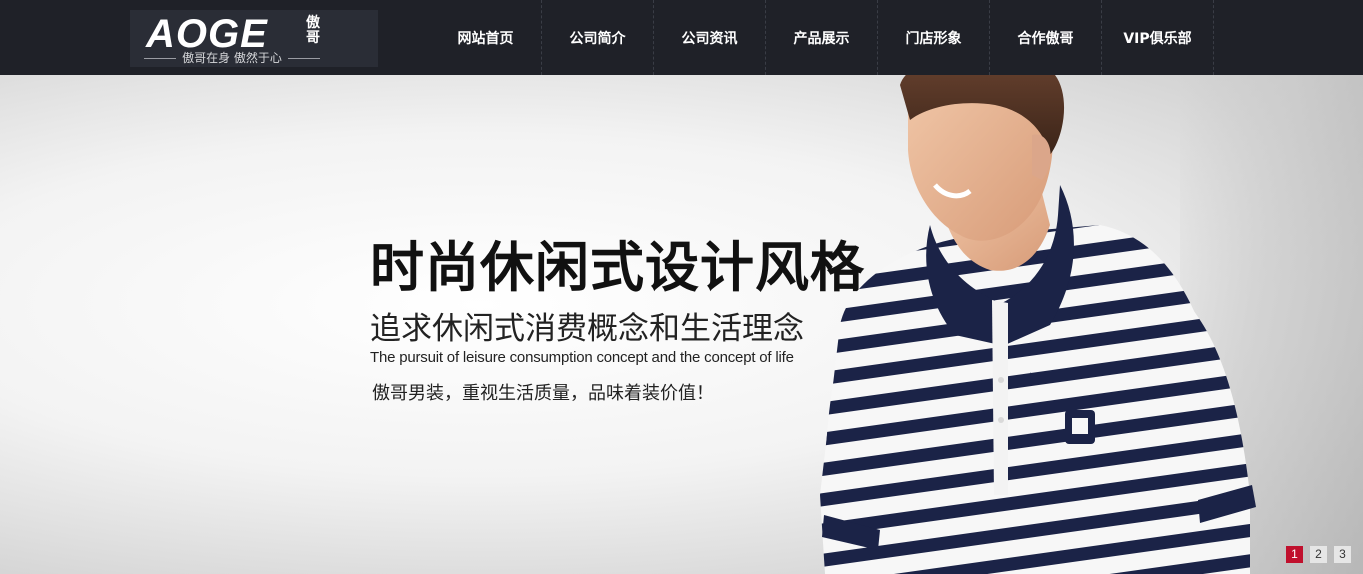 This screenshot has height=574, width=1363. I want to click on brand-logo: AOGE 傲哥 傲哥在身 傲然于心, so click(254, 38).